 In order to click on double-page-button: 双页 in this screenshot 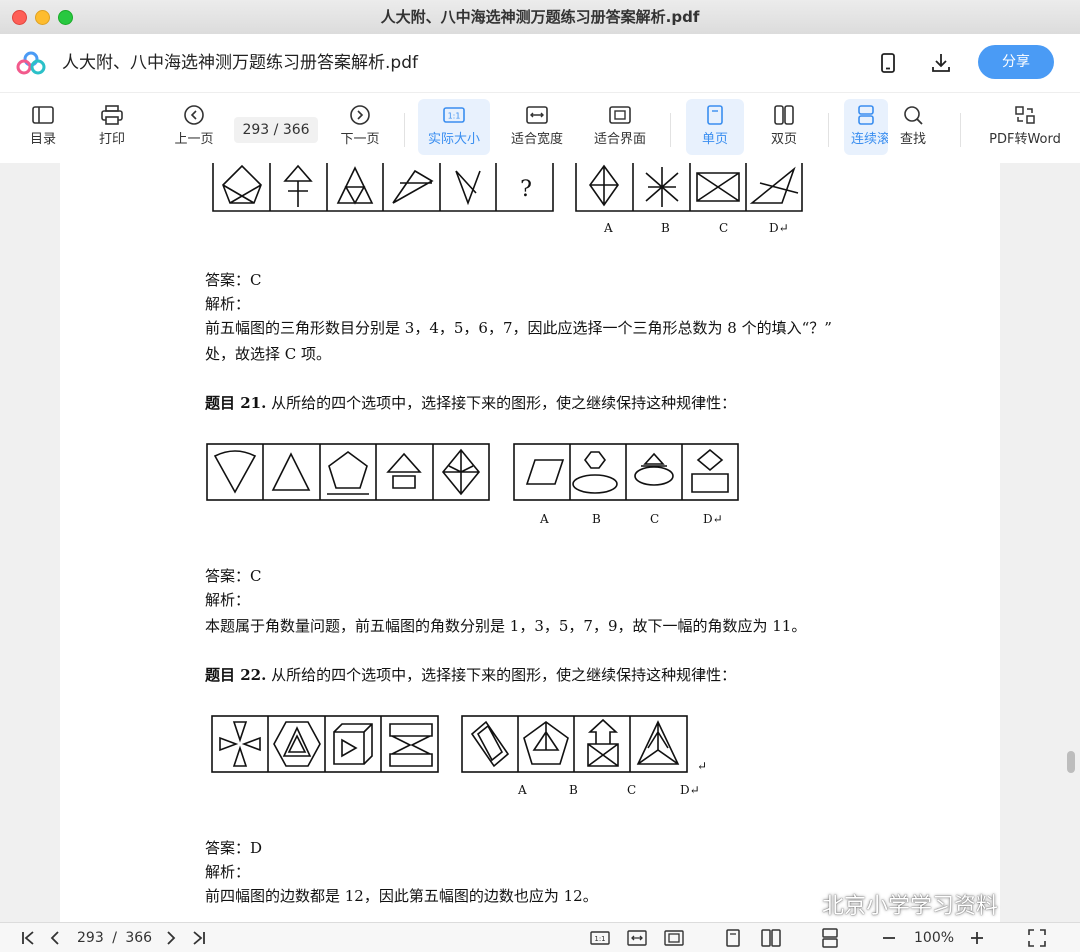, I will do `click(784, 127)`.